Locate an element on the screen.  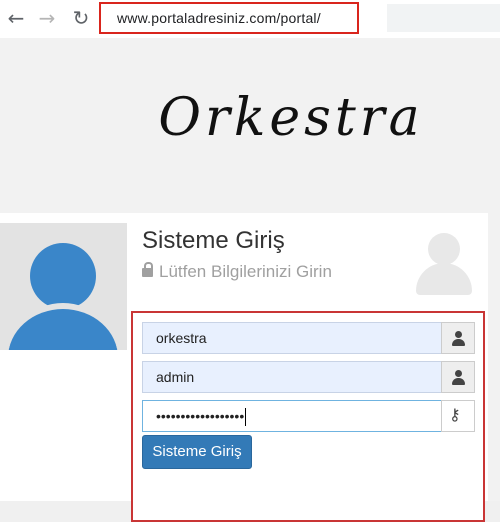
text-cursor is located at coordinates (246, 417).